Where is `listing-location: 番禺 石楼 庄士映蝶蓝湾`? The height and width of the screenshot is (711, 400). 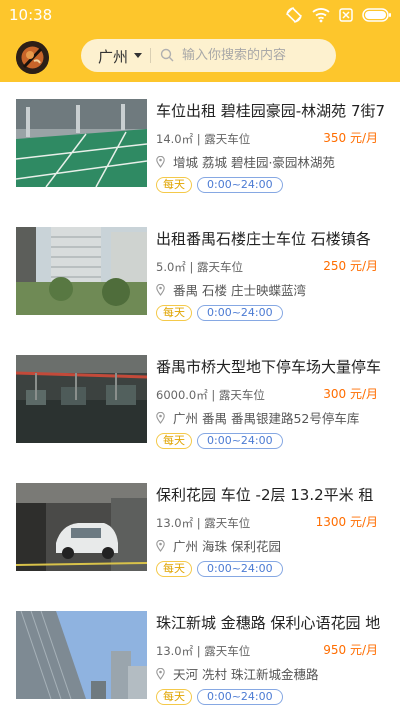
listing-location: 番禺 石楼 庄士映蝶蓝湾 is located at coordinates (231, 289).